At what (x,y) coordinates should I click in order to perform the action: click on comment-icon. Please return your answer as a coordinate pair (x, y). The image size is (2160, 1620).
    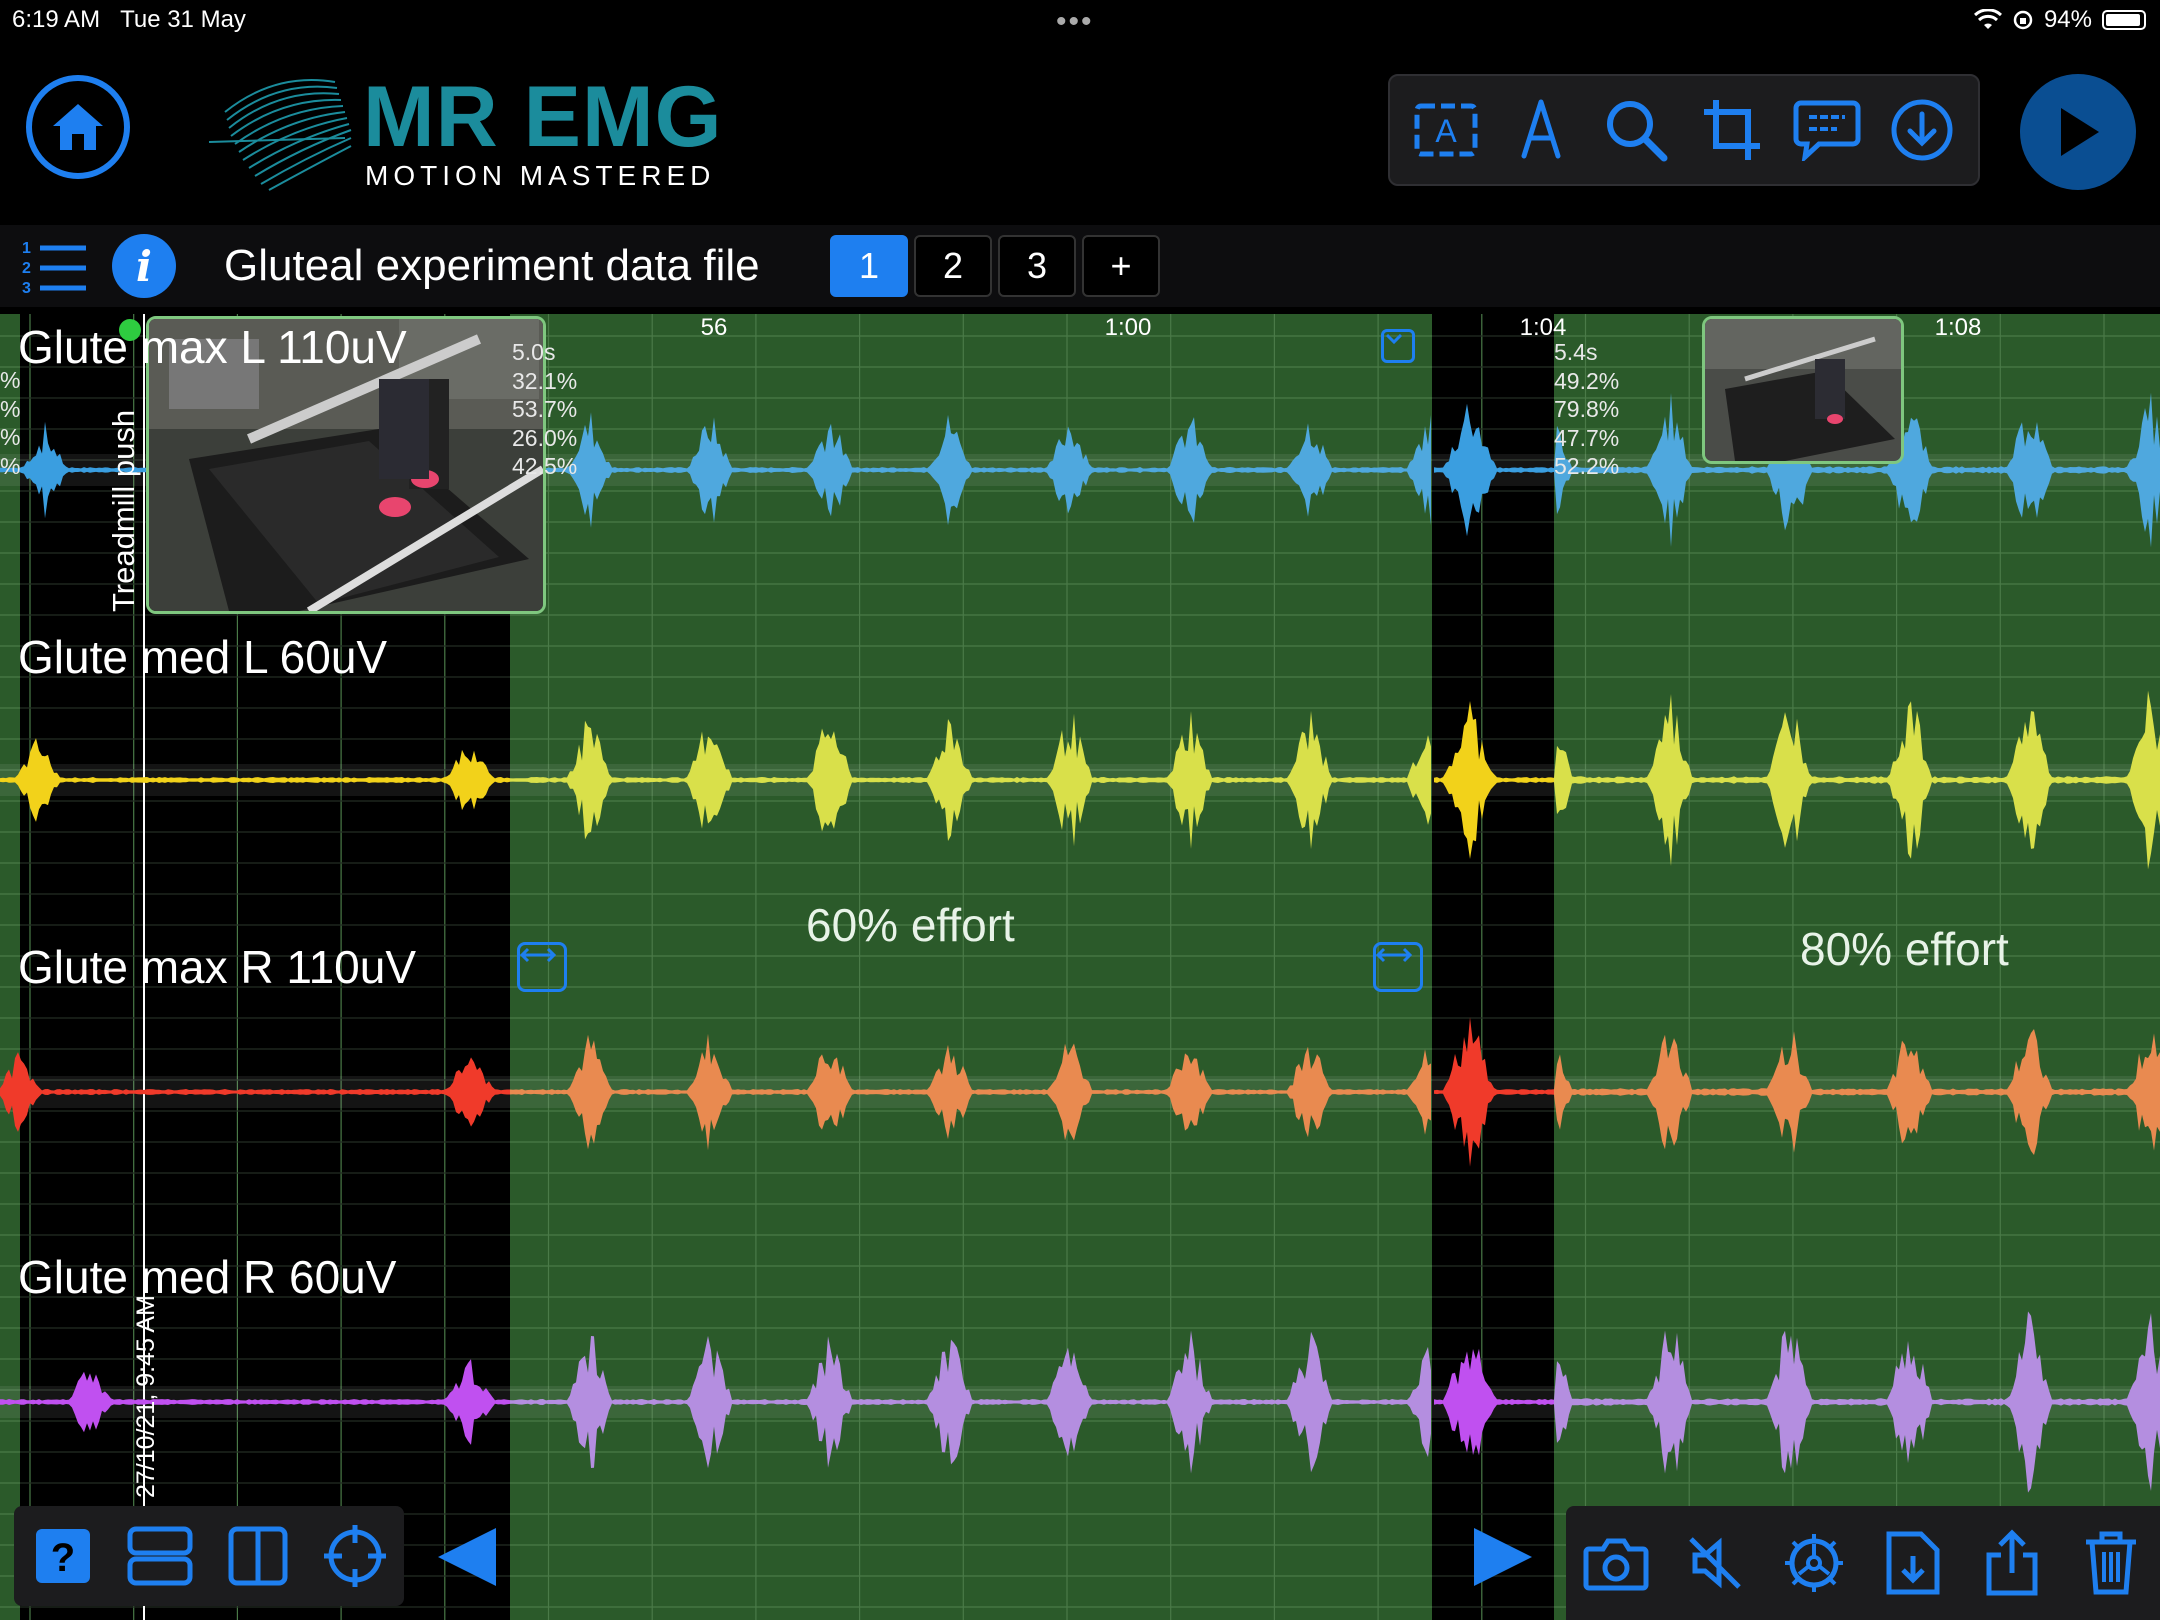
    Looking at the image, I should click on (1827, 130).